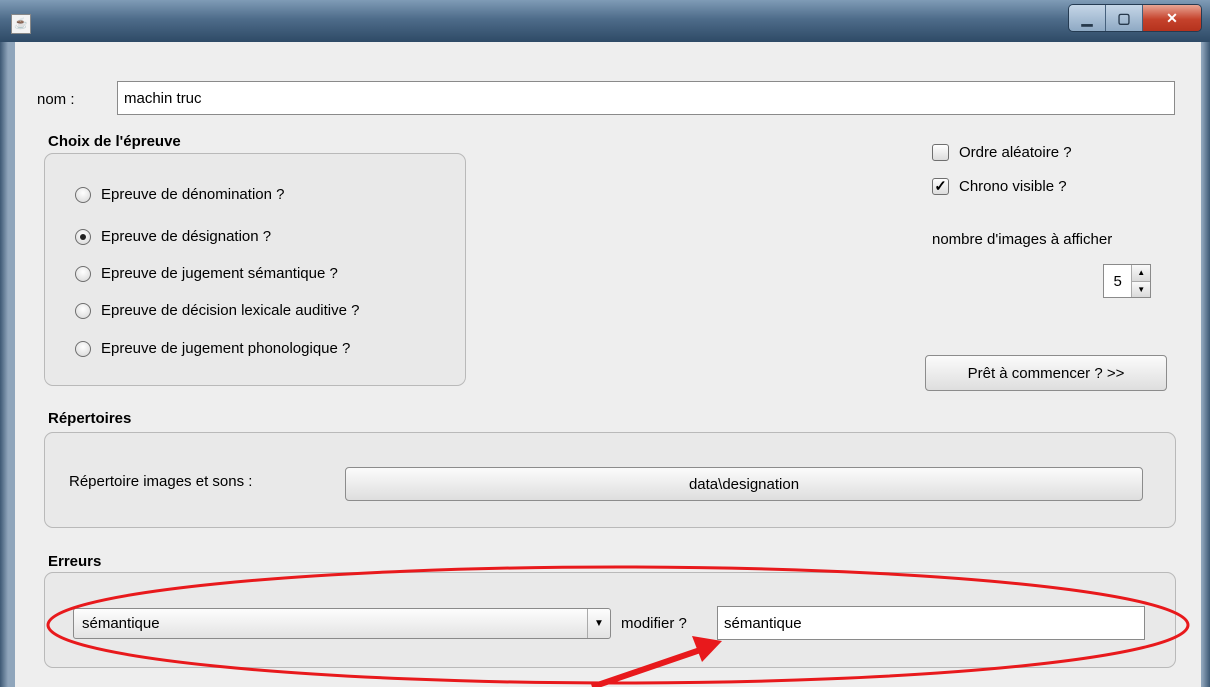  Describe the element at coordinates (940, 186) in the screenshot. I see `checkmark-icon: ✓` at that location.